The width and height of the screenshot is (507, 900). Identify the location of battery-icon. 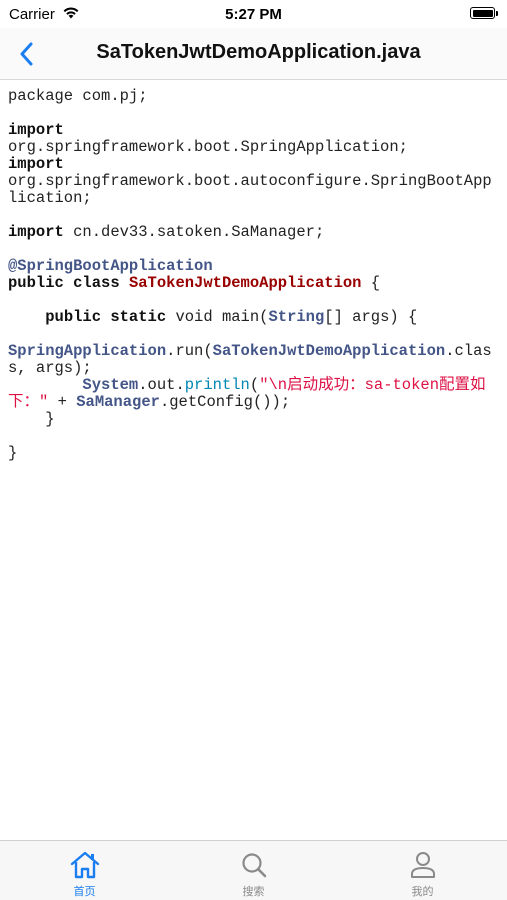
(484, 13).